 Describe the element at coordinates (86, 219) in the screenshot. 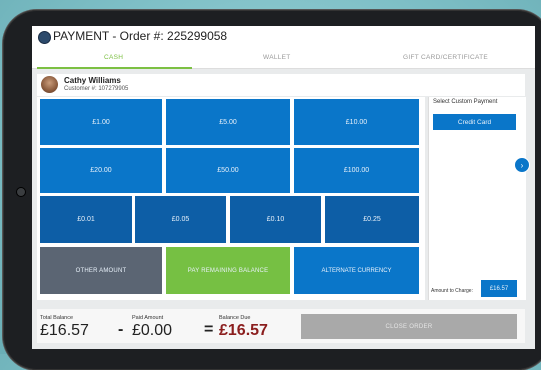

I see `amount-0-01-button: £0.01` at that location.